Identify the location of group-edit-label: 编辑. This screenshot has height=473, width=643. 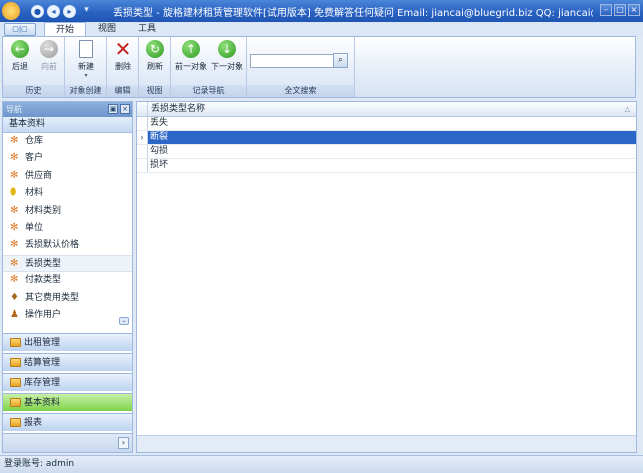
(122, 91).